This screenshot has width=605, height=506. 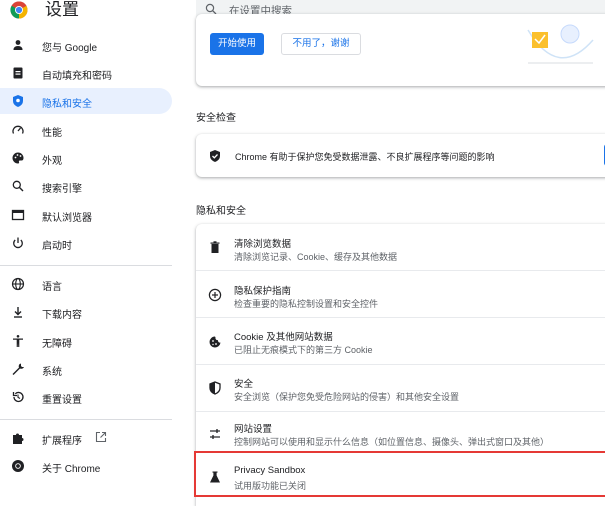 I want to click on sidebar-item-label: 搜索引擎, so click(x=62, y=189).